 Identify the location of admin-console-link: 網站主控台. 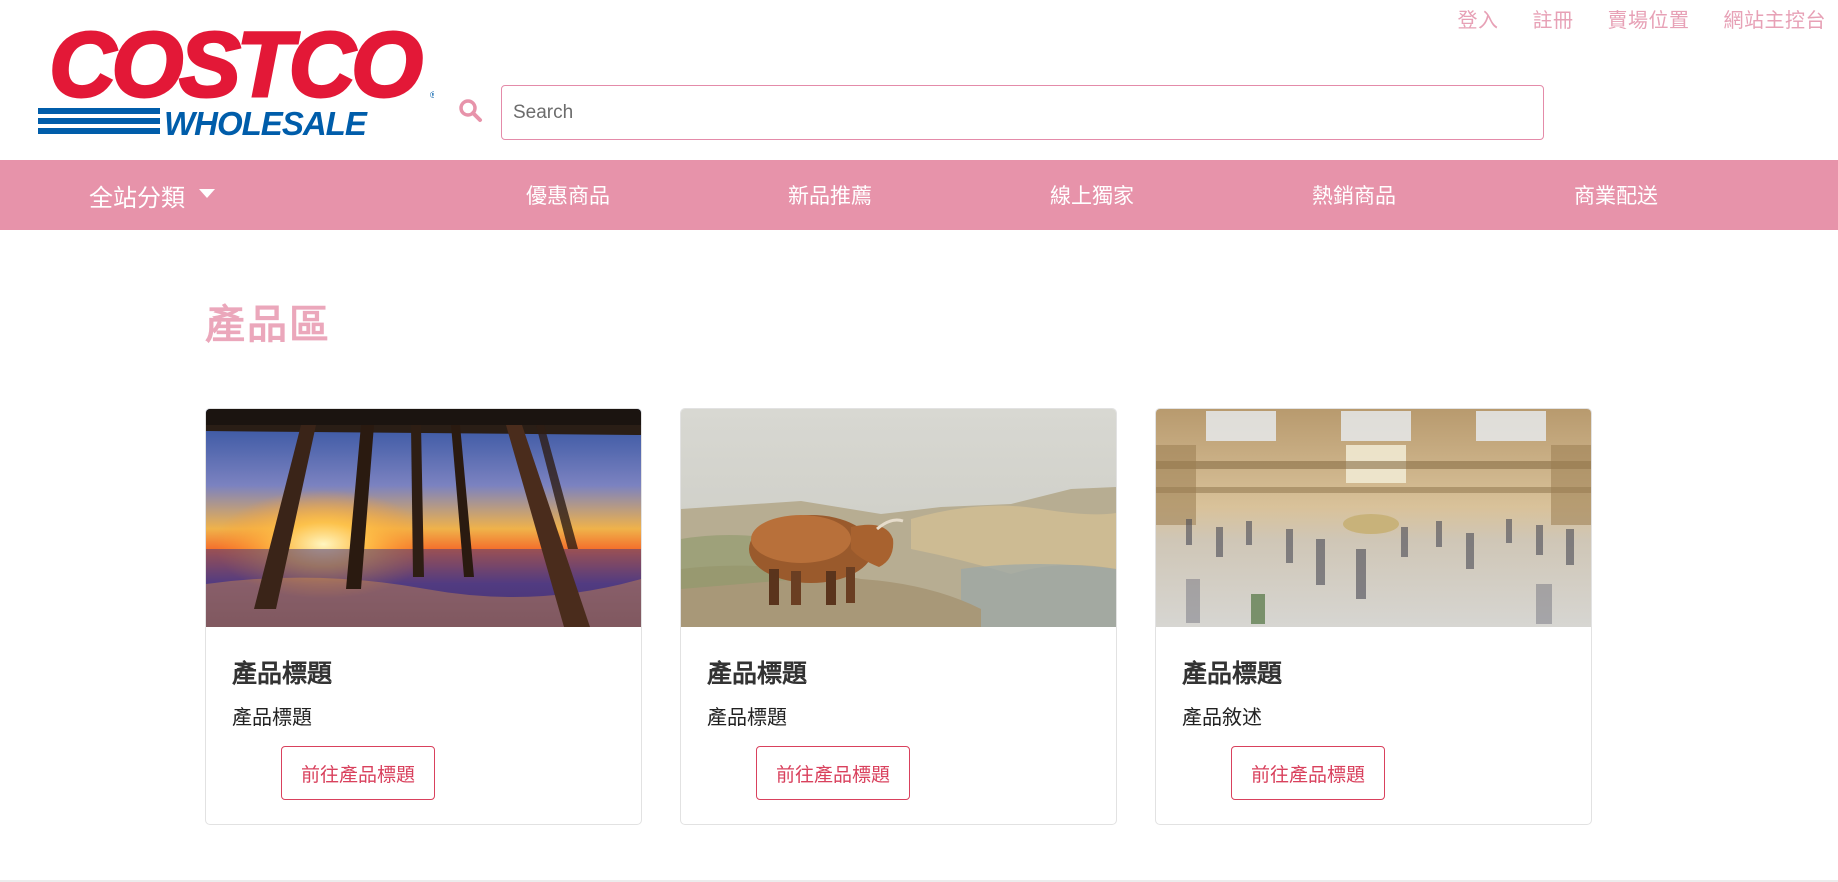
(1775, 18).